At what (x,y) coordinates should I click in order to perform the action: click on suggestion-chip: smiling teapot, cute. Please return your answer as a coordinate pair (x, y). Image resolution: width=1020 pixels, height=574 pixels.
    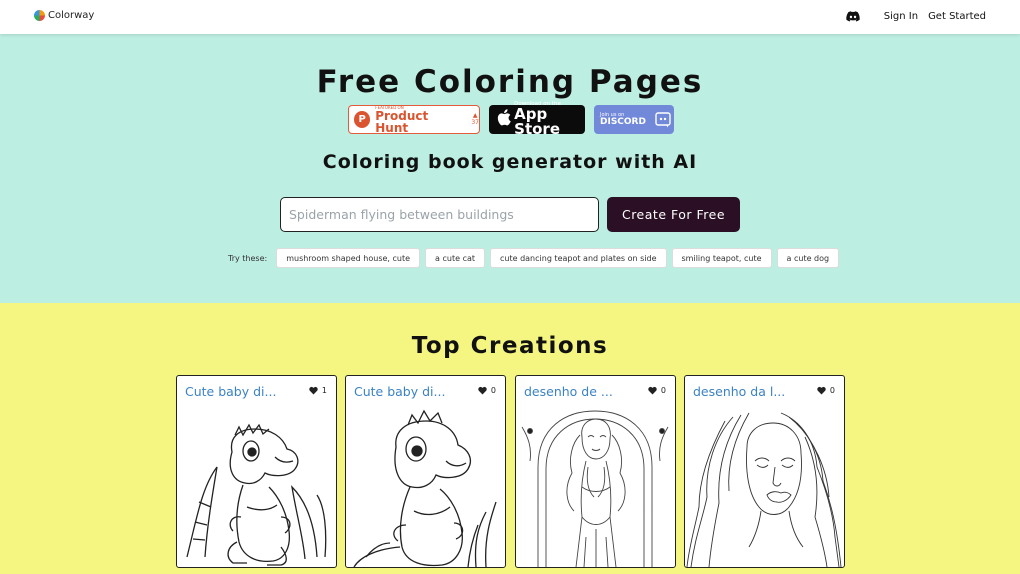
    Looking at the image, I should click on (721, 258).